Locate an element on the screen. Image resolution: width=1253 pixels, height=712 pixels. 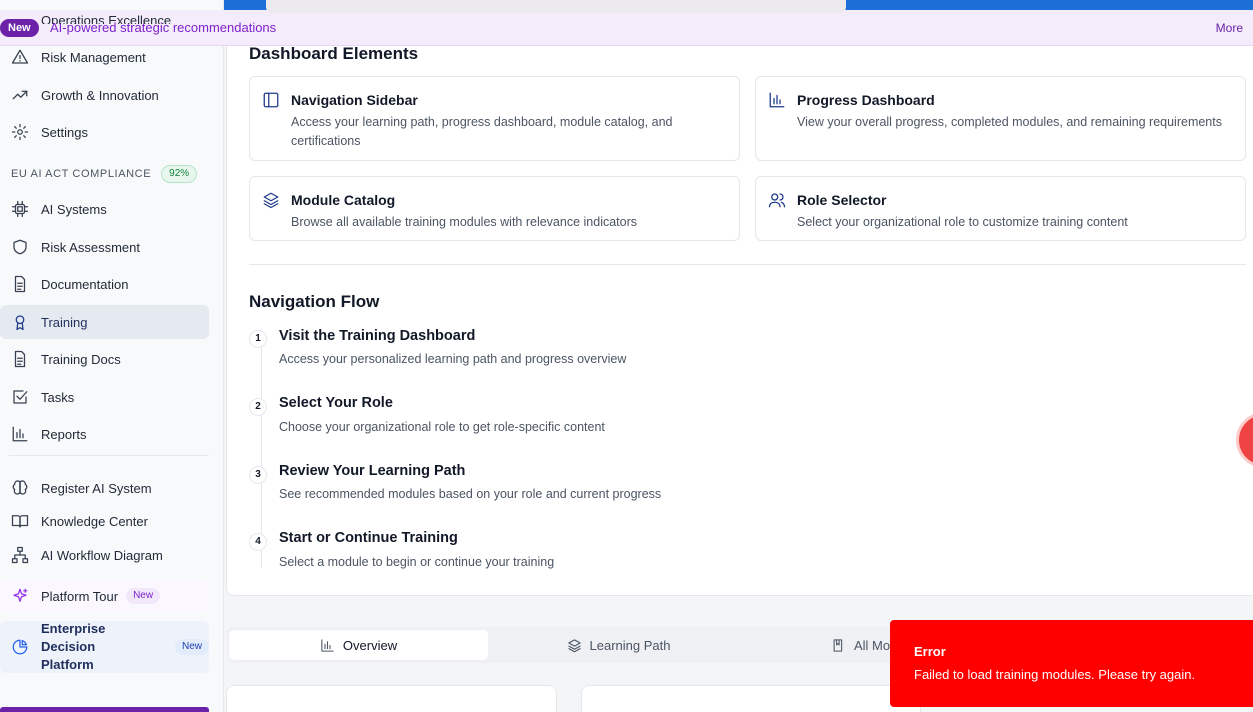
sidebar-item-label: Settings is located at coordinates (64, 132).